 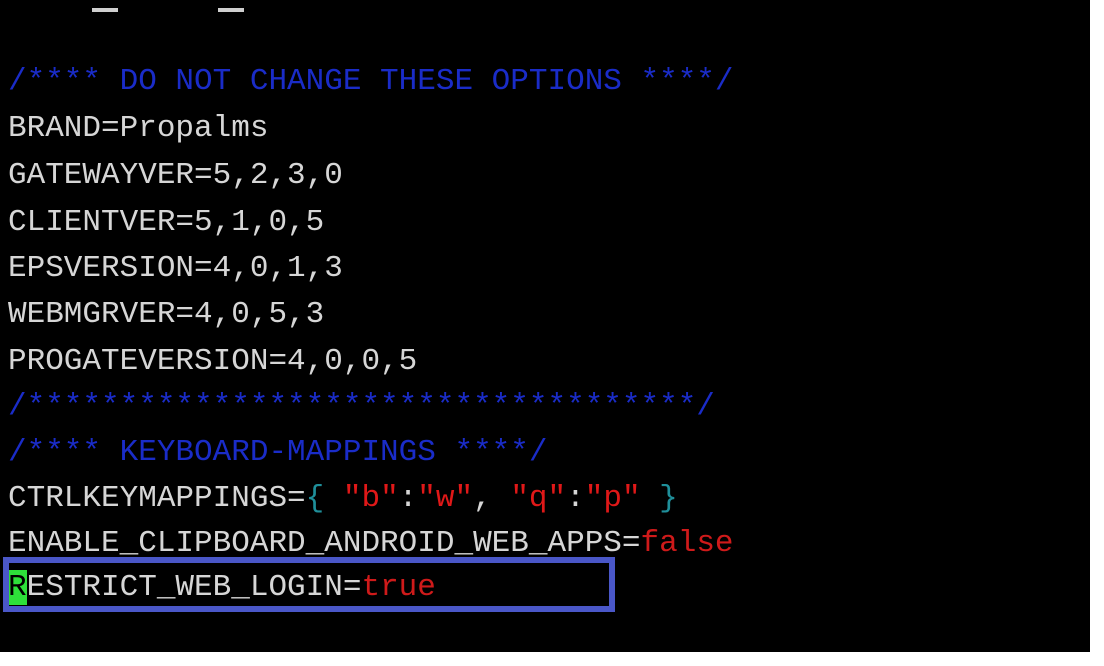 What do you see at coordinates (278, 452) in the screenshot?
I see `comment-keyboard-mappings: /**** KEYBOARD-MAPPINGS ****/` at bounding box center [278, 452].